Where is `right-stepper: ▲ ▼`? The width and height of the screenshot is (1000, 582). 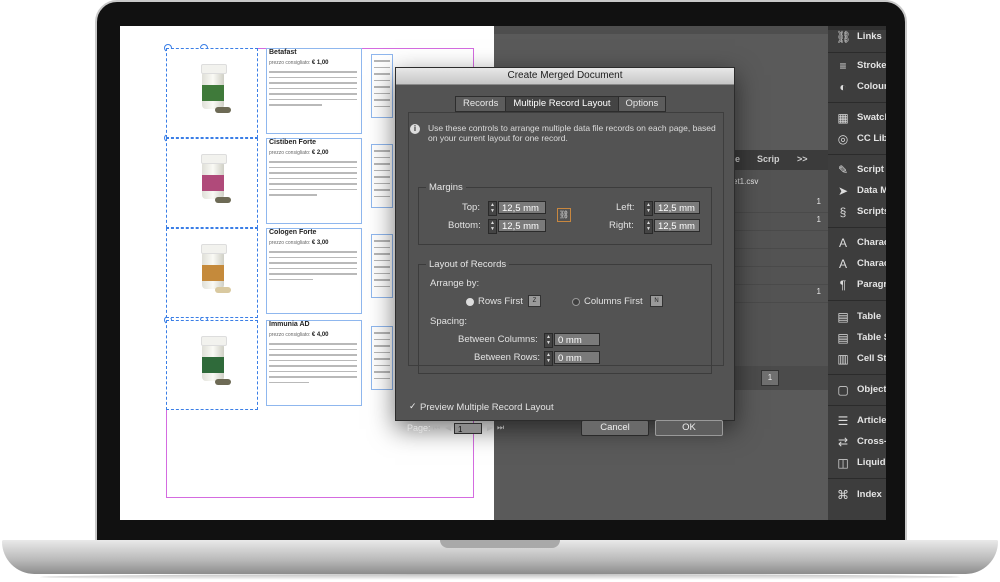 right-stepper: ▲ ▼ is located at coordinates (648, 226).